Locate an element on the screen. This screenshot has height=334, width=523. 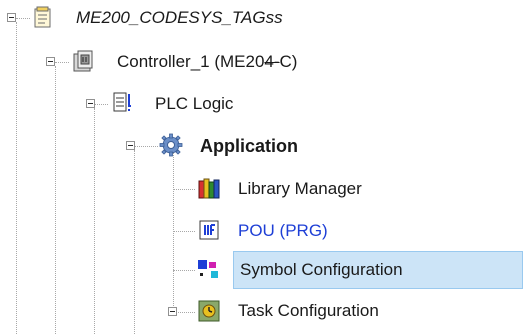
tree-item-label: ME200_CODESYS_TAGss is located at coordinates (179, 17).